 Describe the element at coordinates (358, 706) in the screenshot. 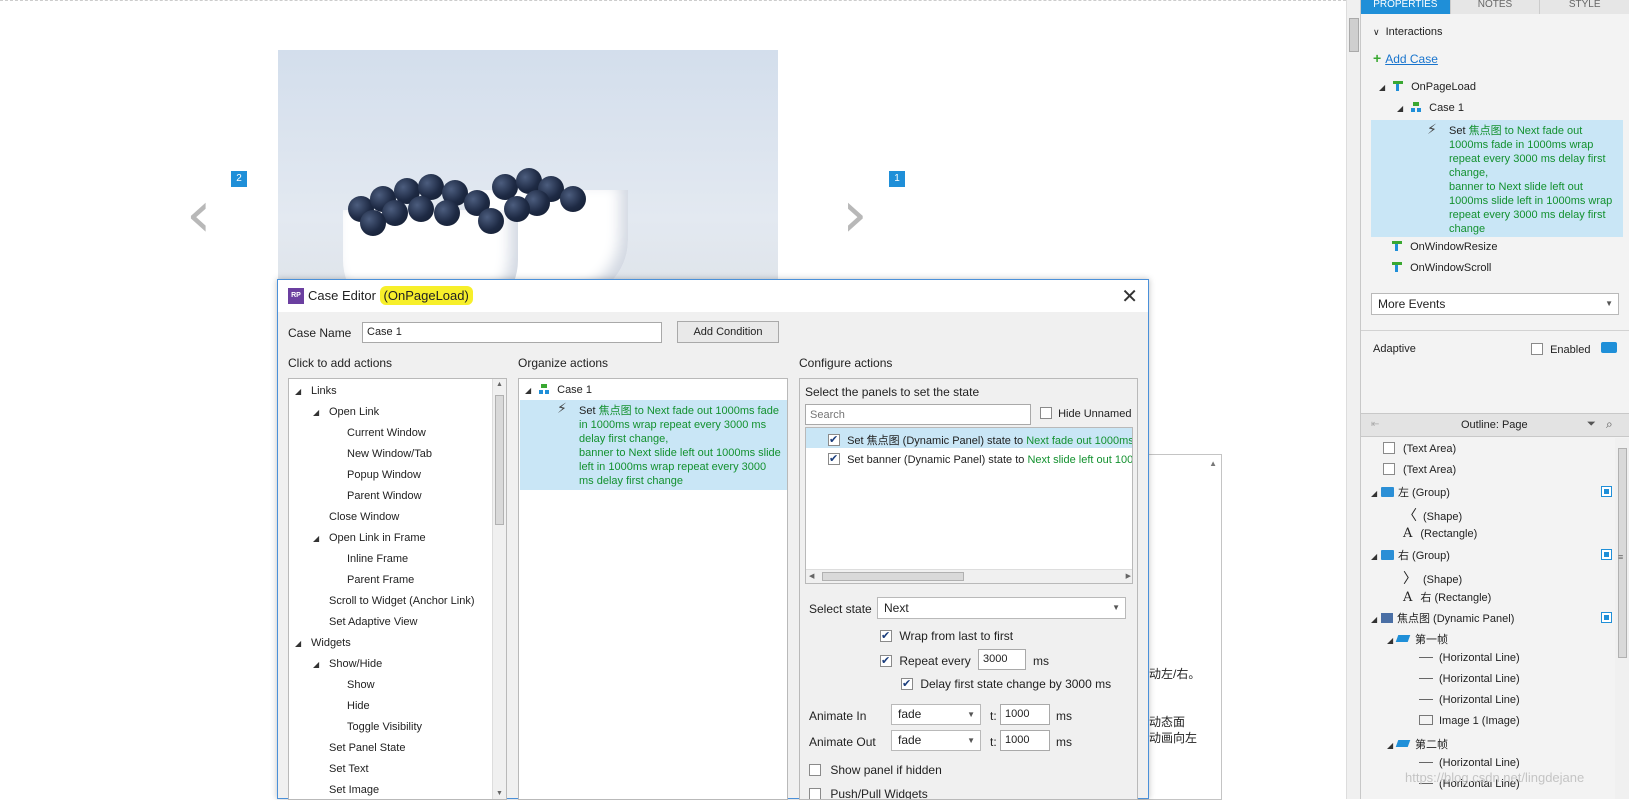

I see `tree-action-hide: Hide` at that location.